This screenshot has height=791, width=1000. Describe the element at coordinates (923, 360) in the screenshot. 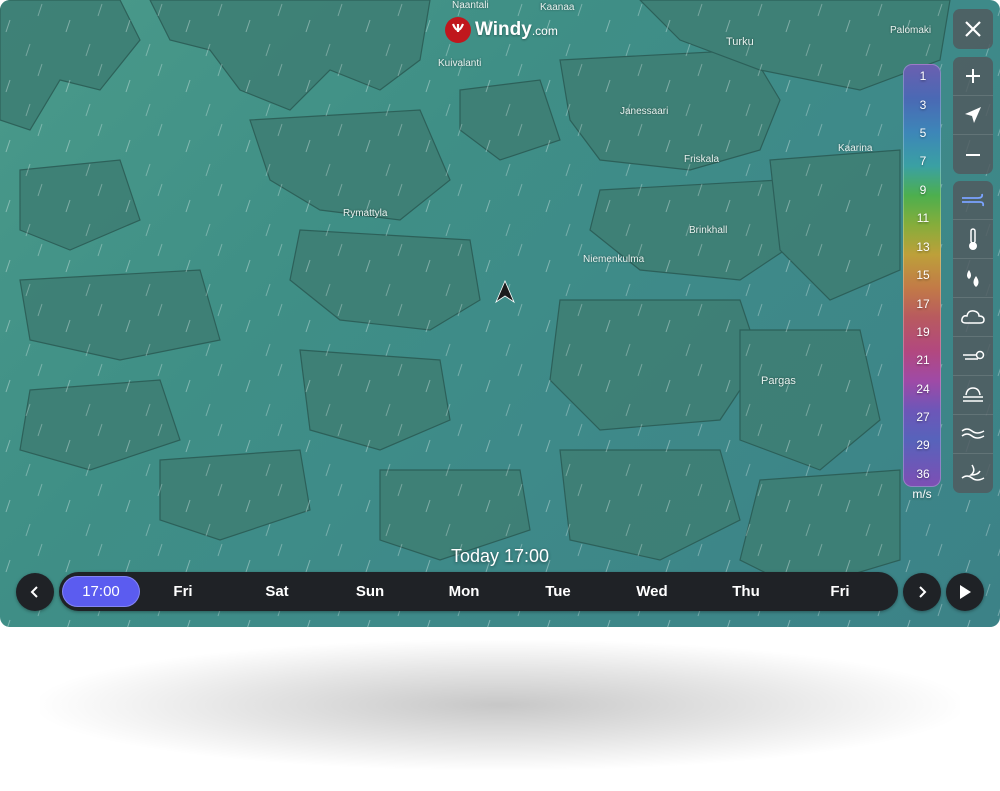

I see `legend-value: 21` at that location.